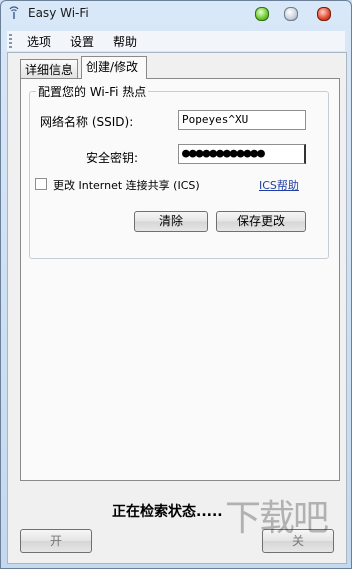 This screenshot has width=352, height=569. I want to click on title-bar: Easy Wi-Fi, so click(176, 14).